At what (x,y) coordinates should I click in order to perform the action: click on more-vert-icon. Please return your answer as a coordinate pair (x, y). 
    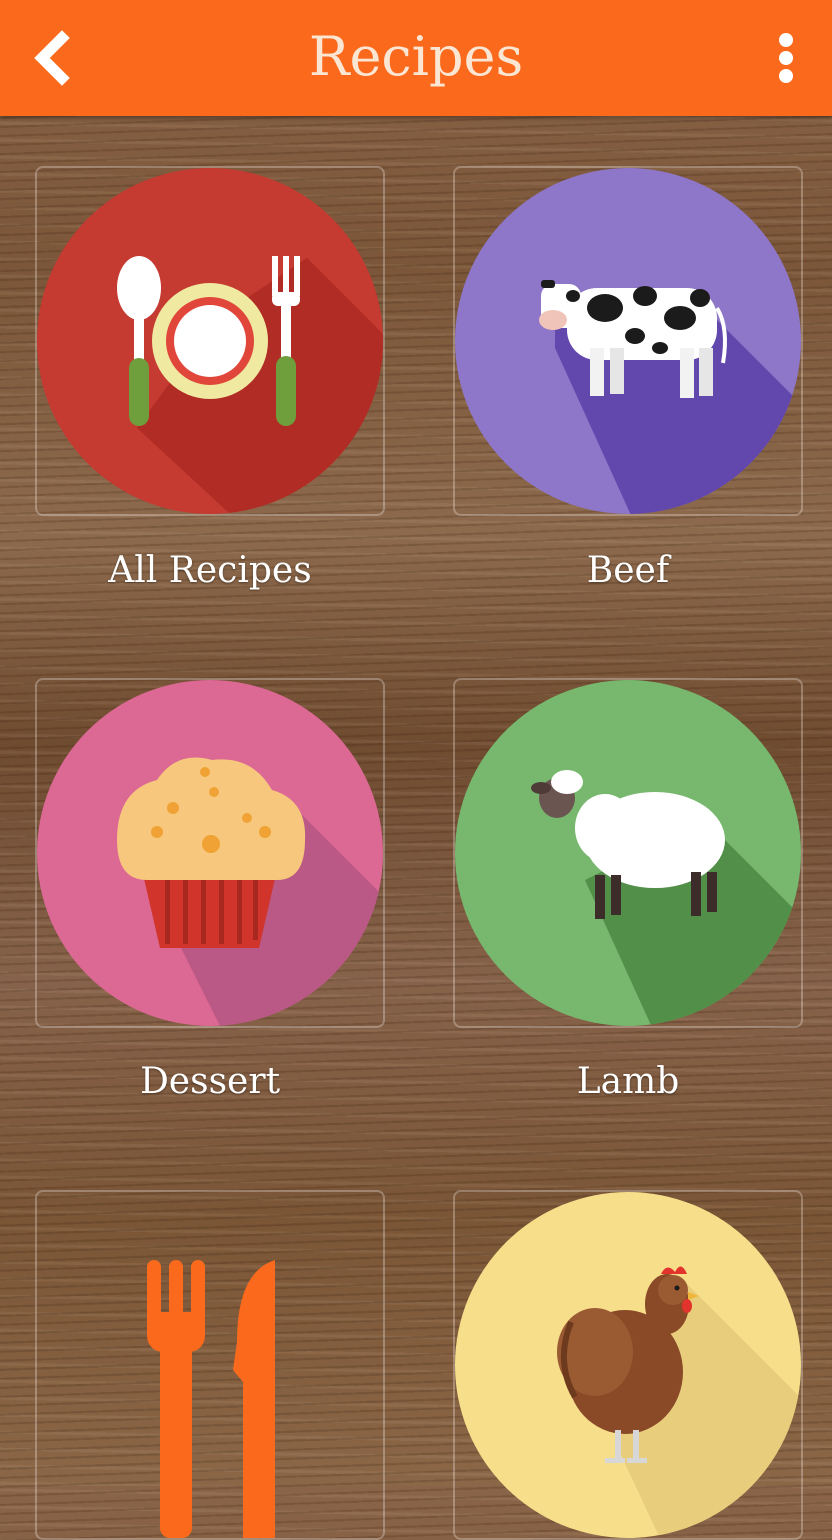
    Looking at the image, I should click on (786, 58).